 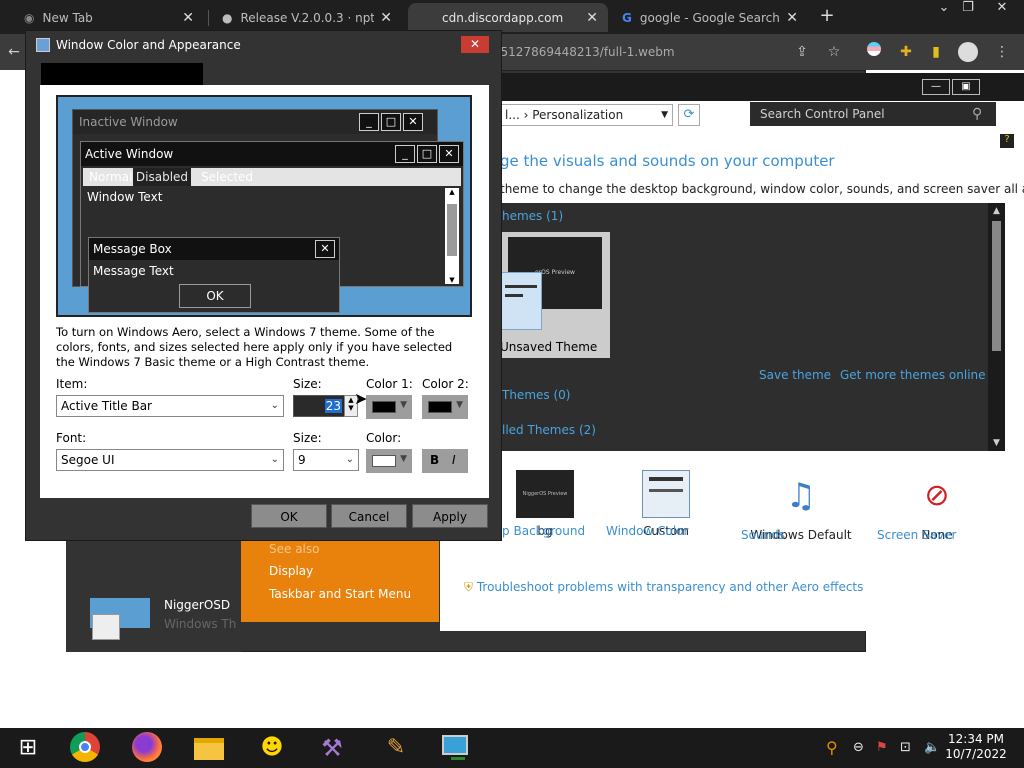 What do you see at coordinates (996, 443) in the screenshot?
I see `scroll-down-icon: ▼` at bounding box center [996, 443].